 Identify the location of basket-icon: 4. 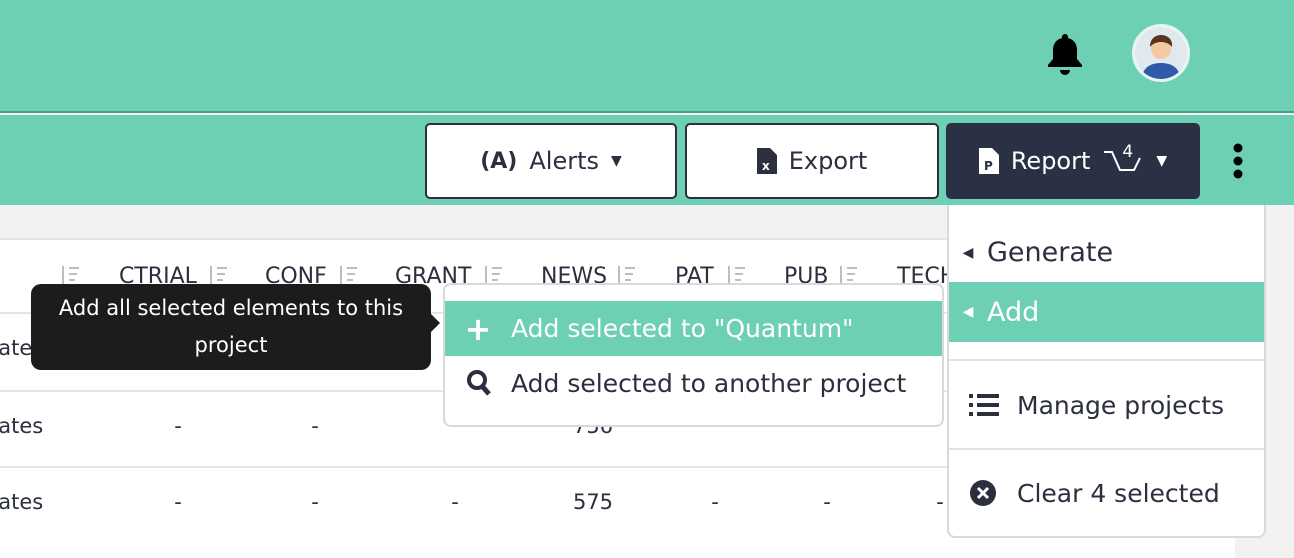
(1123, 159).